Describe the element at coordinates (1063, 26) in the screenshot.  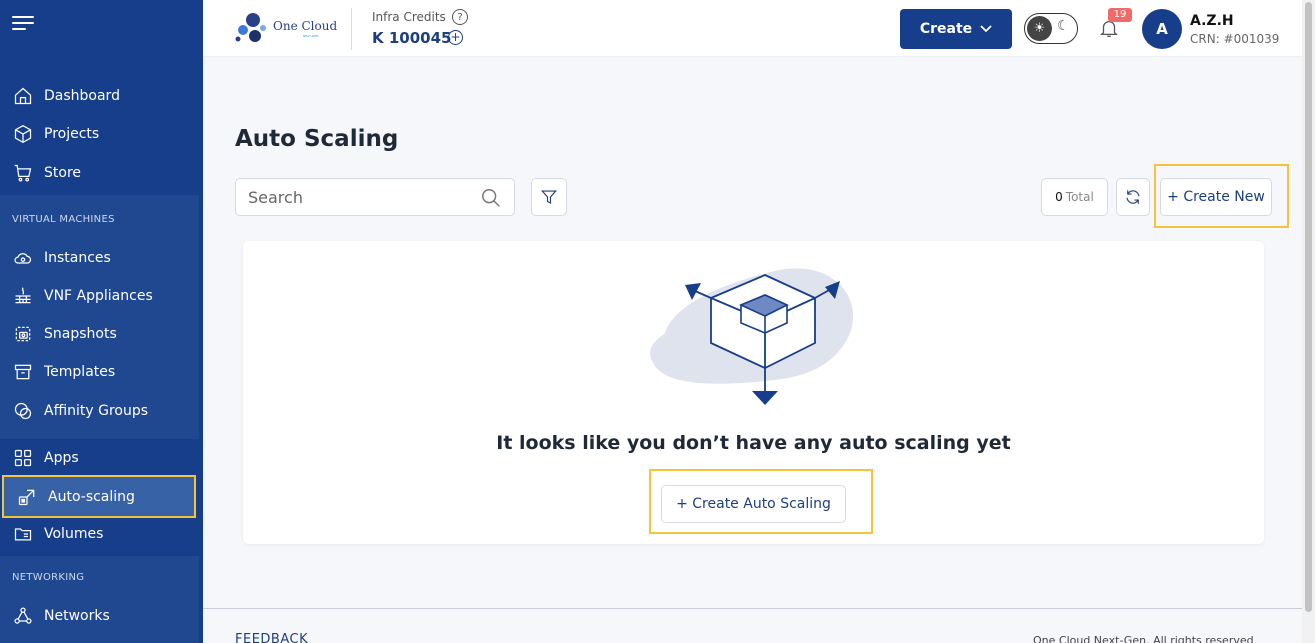
I see `moon-icon: ☾` at that location.